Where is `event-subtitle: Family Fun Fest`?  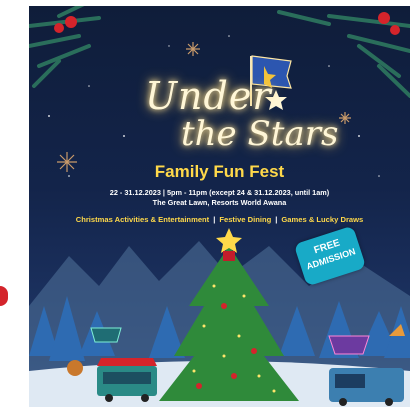 event-subtitle: Family Fun Fest is located at coordinates (219, 171).